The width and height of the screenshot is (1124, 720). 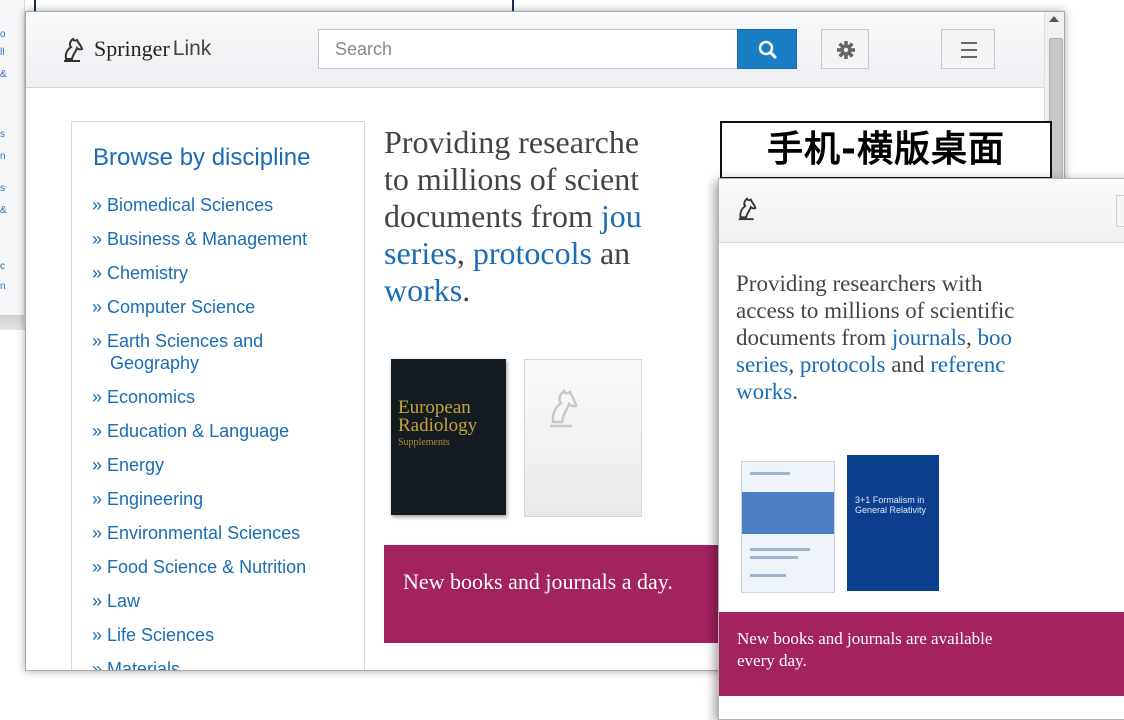 I want to click on discipline-link: » Life Sciences, so click(x=224, y=635).